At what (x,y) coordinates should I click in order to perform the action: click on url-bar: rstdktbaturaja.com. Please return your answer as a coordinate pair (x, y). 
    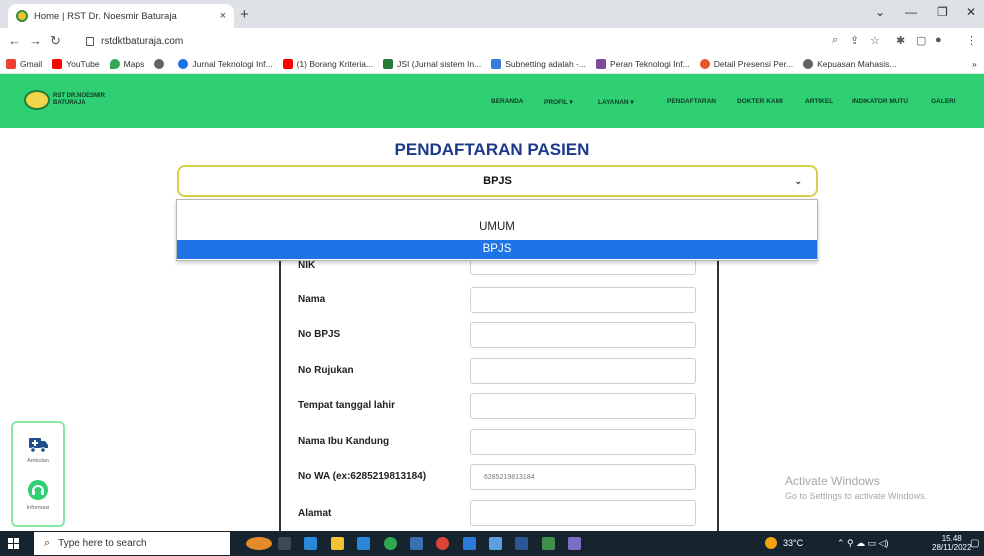
    Looking at the image, I should click on (486, 41).